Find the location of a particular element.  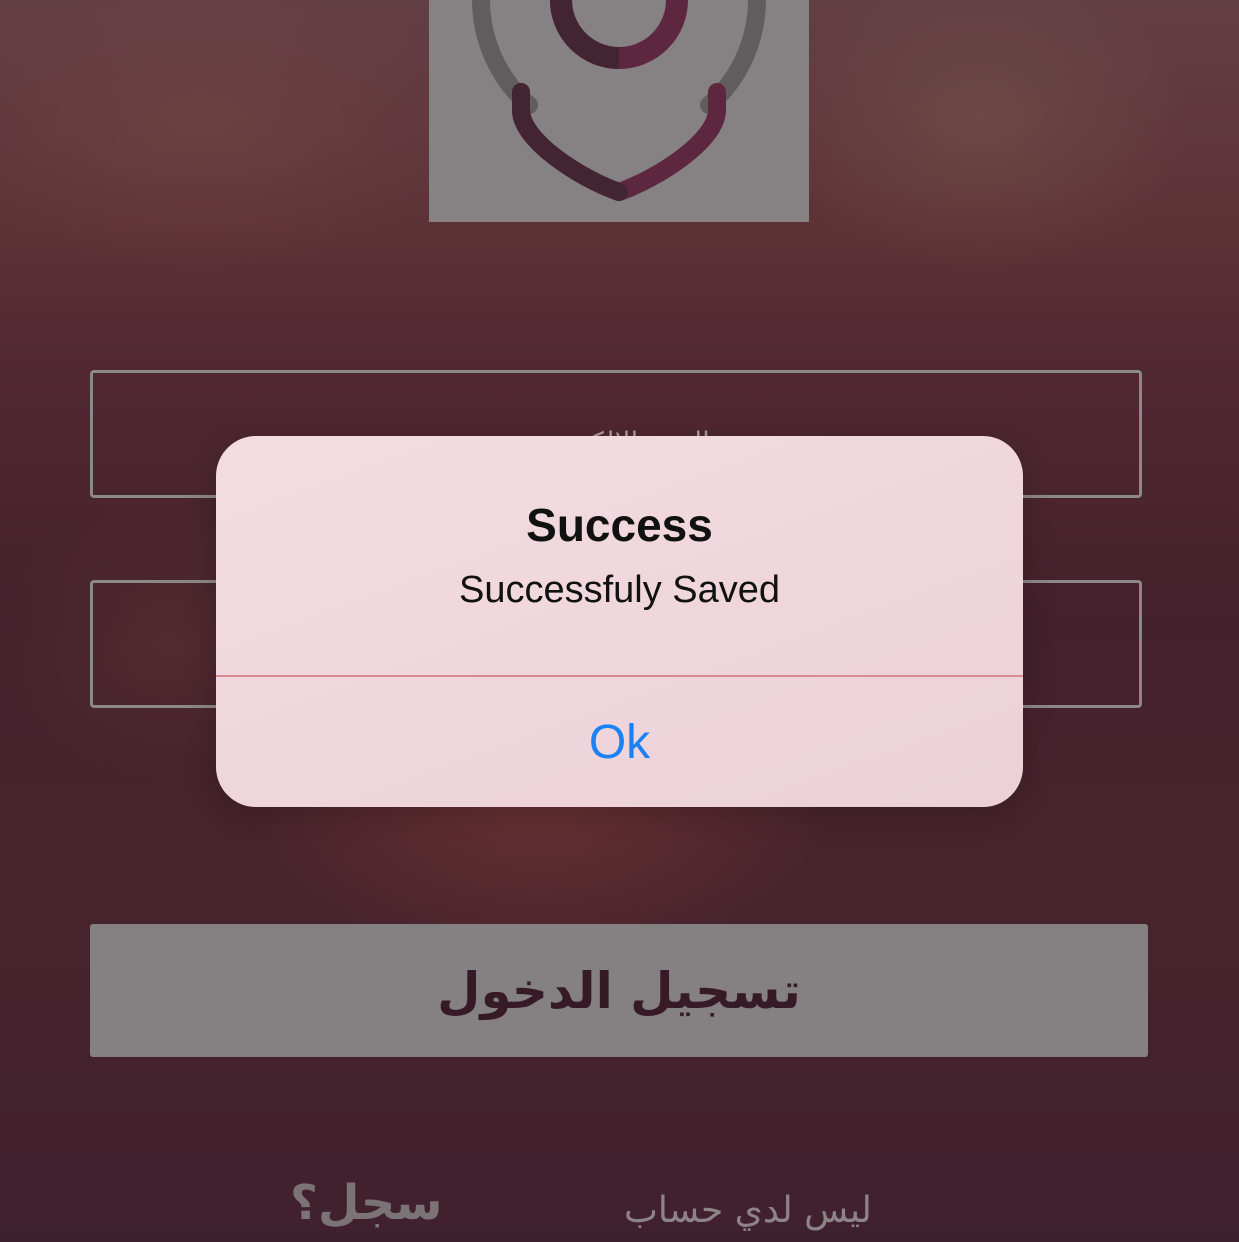

alert-message: Successfuly Saved is located at coordinates (619, 590).